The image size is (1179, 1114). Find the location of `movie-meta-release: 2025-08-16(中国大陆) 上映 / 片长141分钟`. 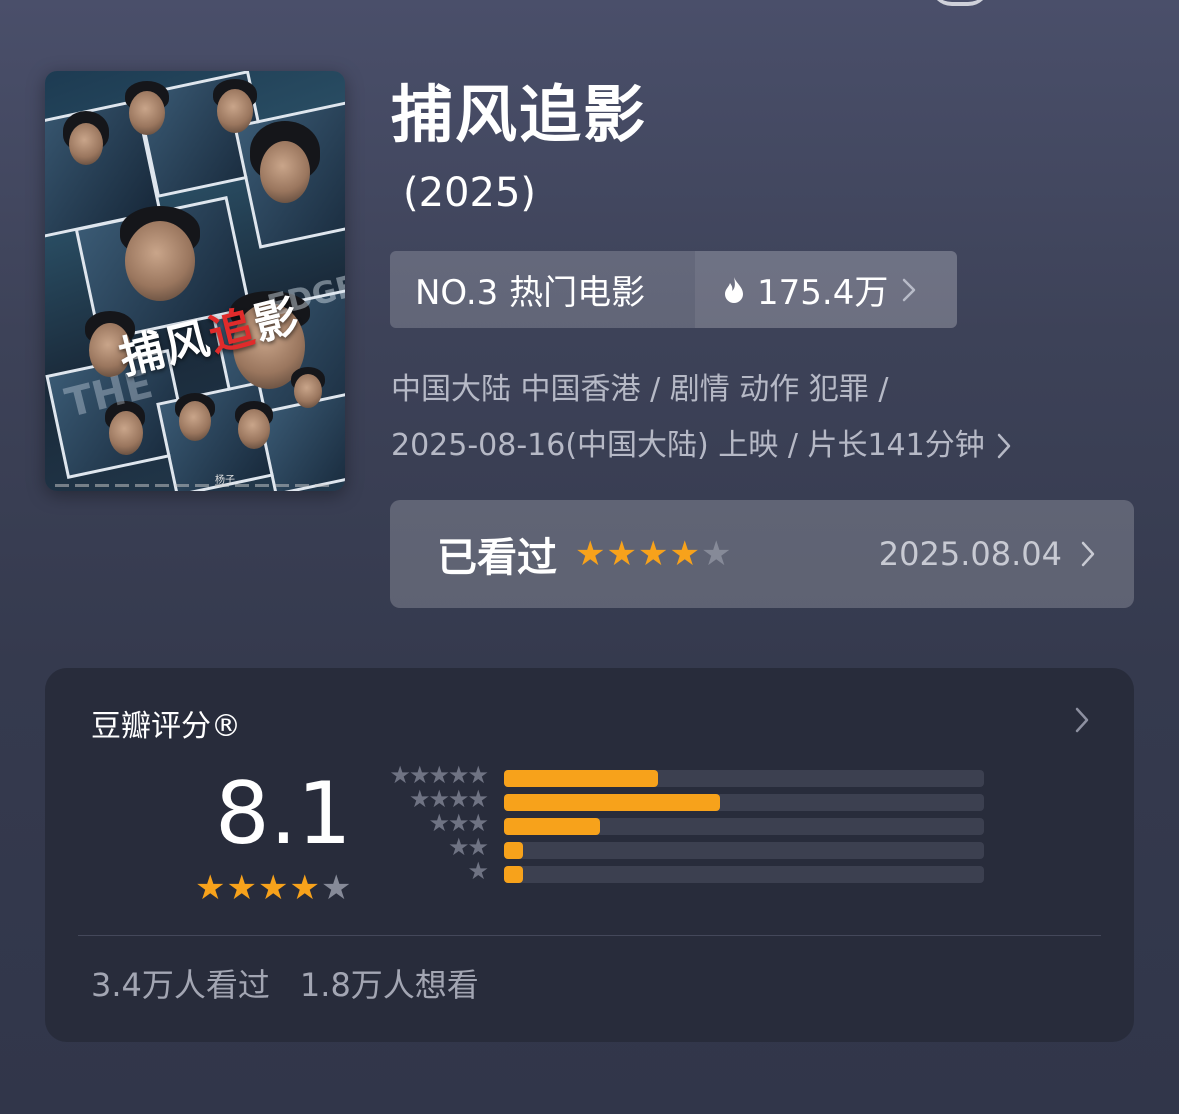

movie-meta-release: 2025-08-16(中国大陆) 上映 / 片长141分钟 is located at coordinates (701, 446).